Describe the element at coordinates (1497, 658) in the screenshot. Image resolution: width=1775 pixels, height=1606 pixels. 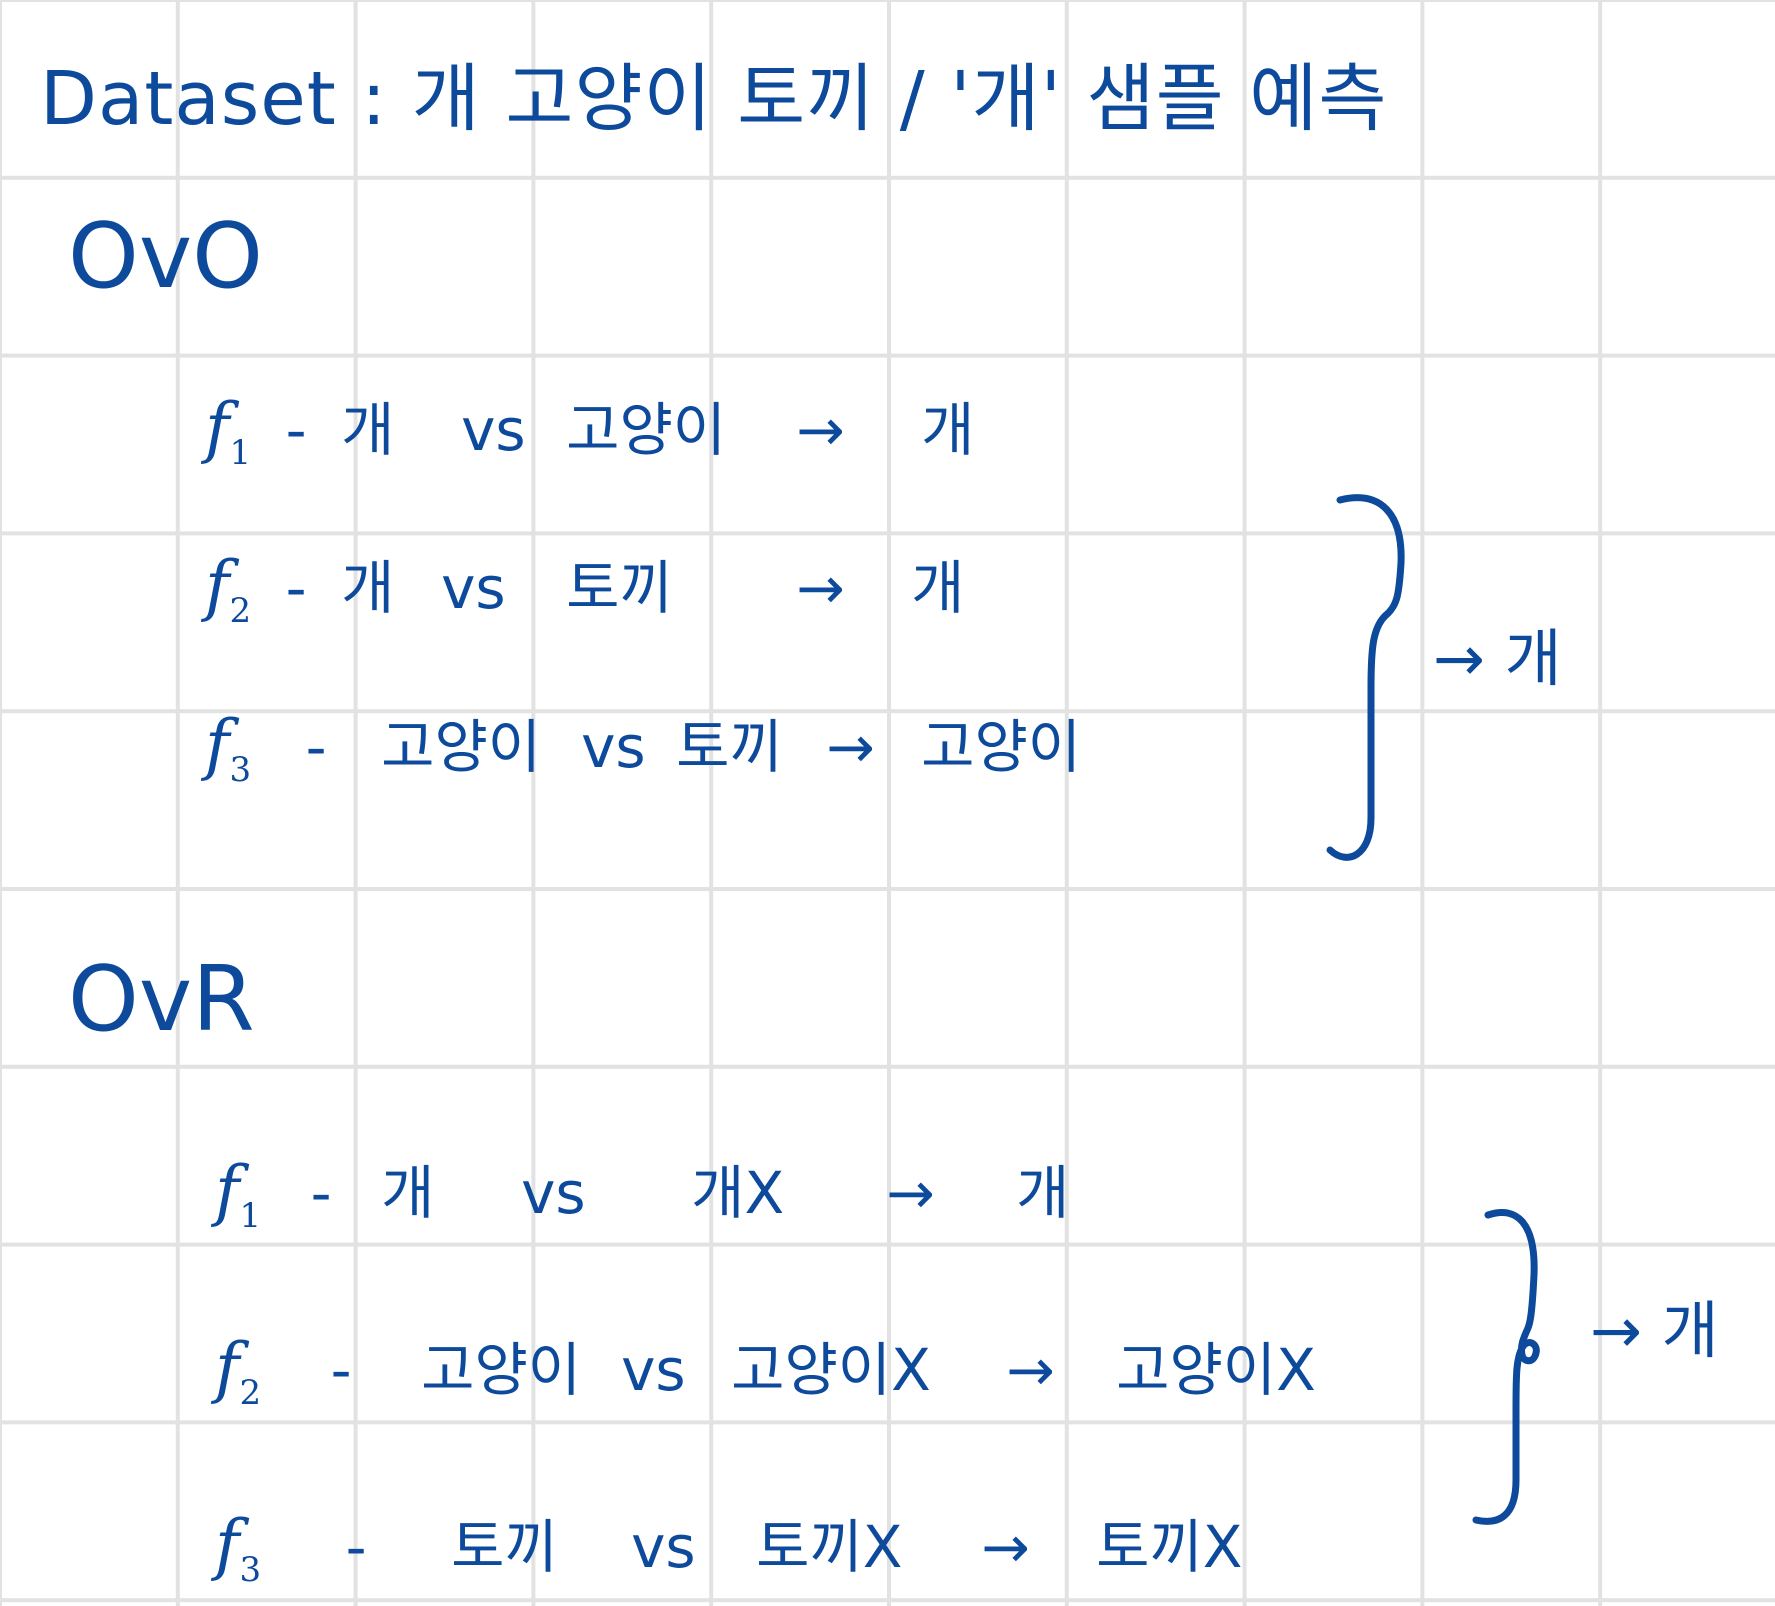
I see `ovo-result: → 개` at that location.